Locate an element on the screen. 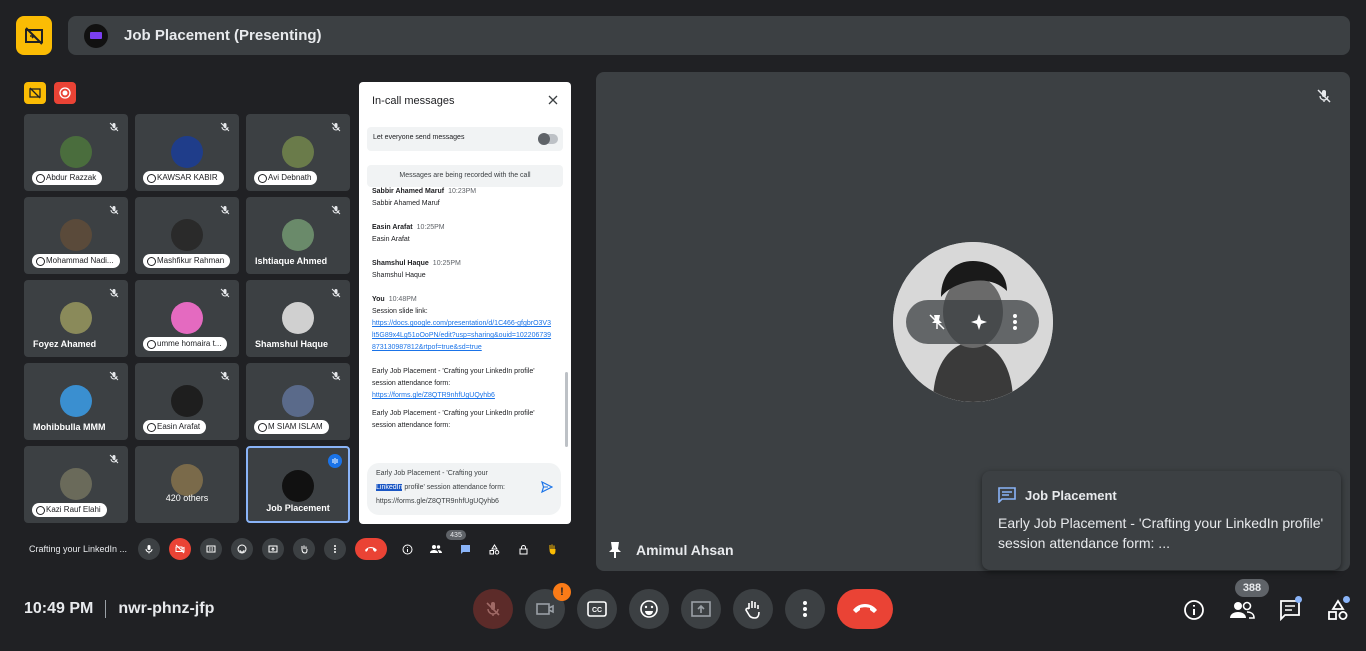 This screenshot has height=651, width=1366. participant-tile: Kazi Rauf Elahi is located at coordinates (76, 484).